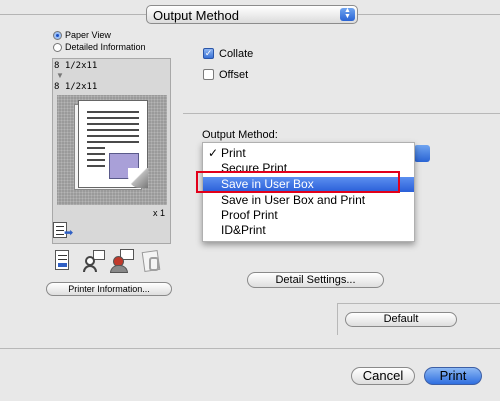 The image size is (500, 401). I want to click on arrow-right-icon: ➡, so click(69, 233).